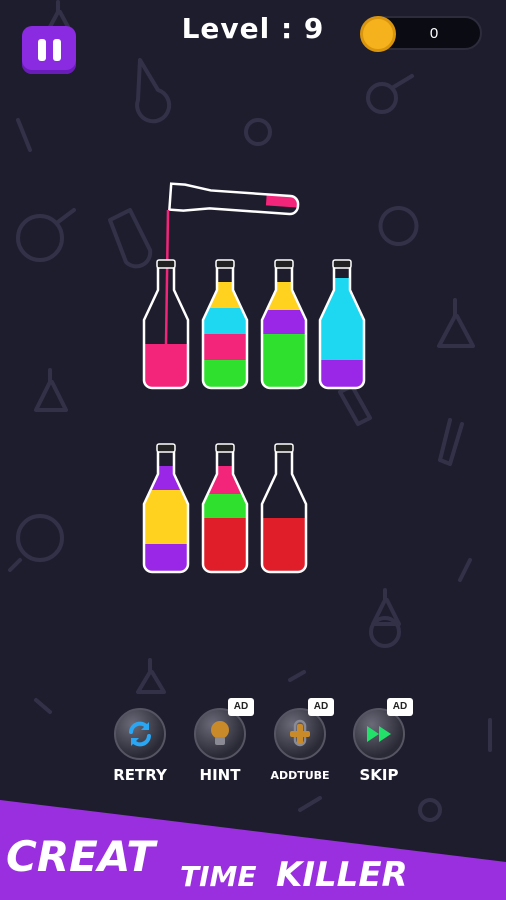  Describe the element at coordinates (167, 277) in the screenshot. I see `pour-stream` at that location.